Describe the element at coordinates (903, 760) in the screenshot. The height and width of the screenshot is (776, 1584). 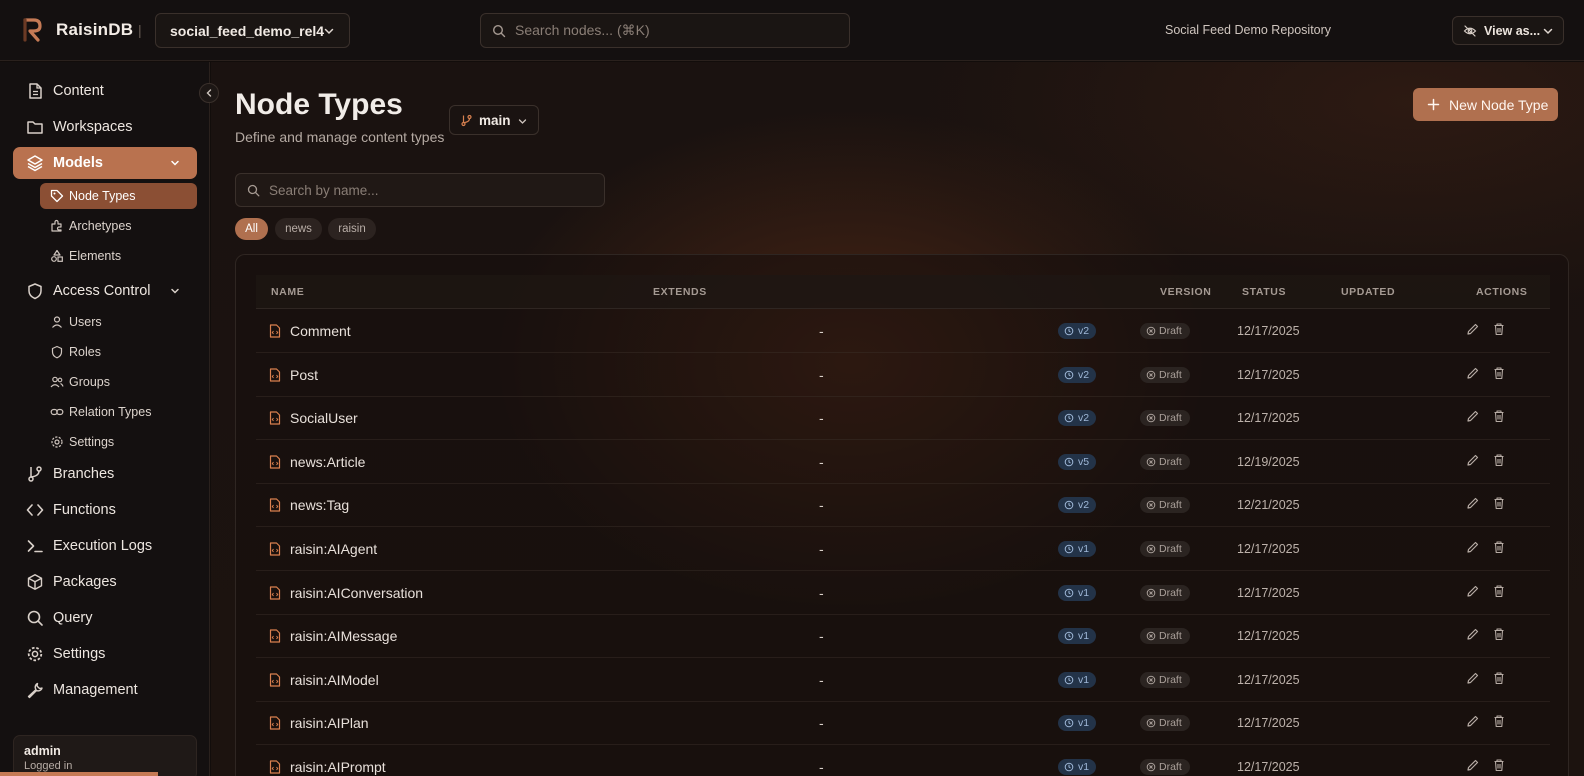
I see `table-row: raisin:AIPrompt - v1 Draft 12/17/2025` at that location.